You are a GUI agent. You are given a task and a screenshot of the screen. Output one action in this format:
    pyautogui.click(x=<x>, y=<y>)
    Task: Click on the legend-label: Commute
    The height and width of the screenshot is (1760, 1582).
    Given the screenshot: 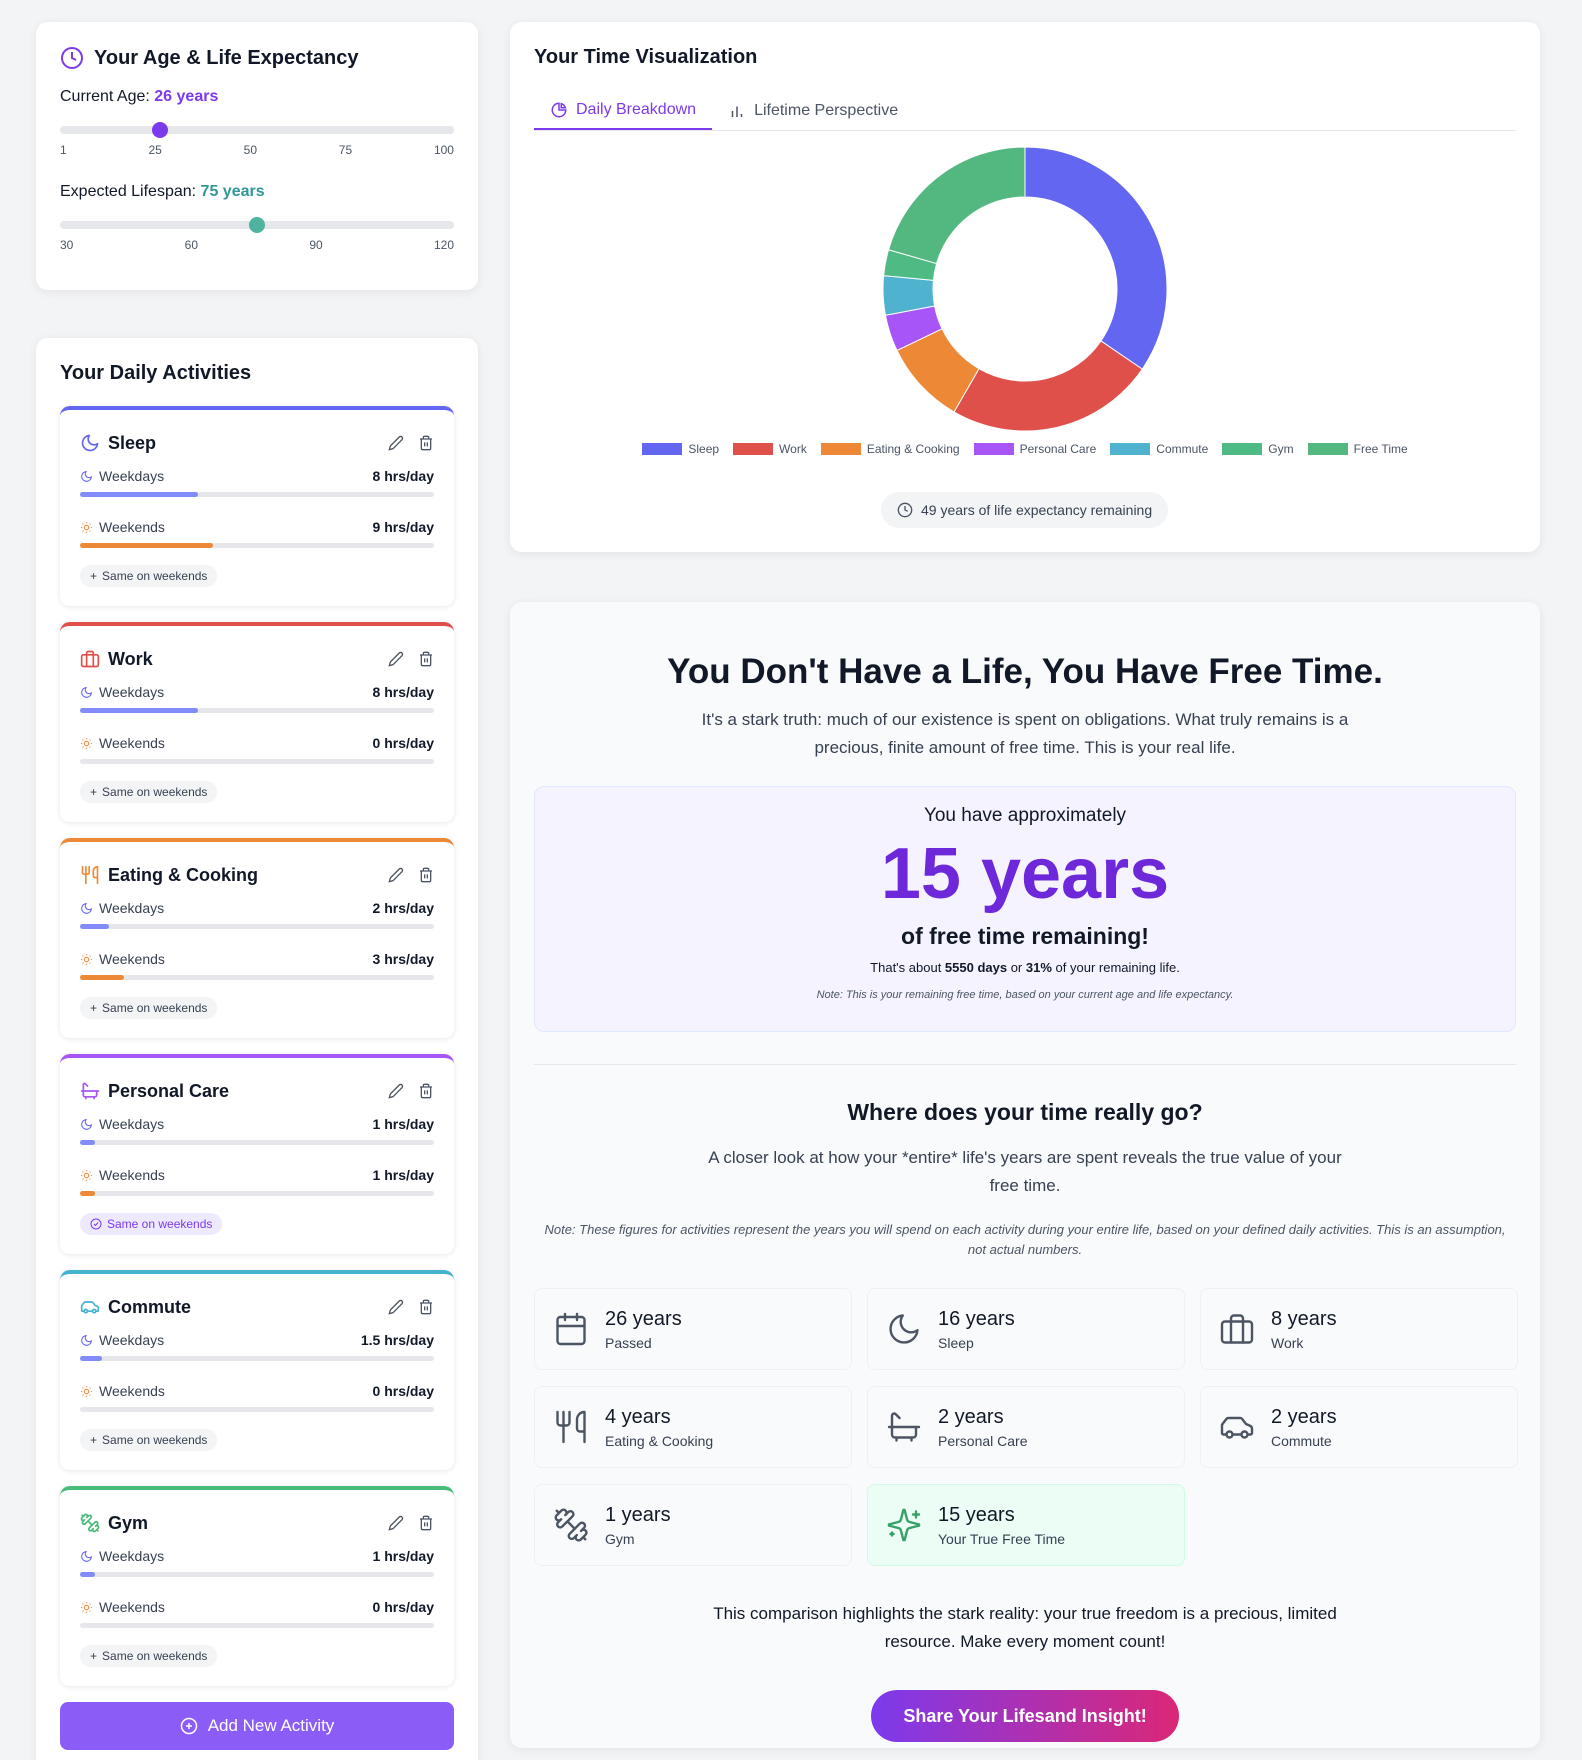 What is the action you would take?
    pyautogui.click(x=1182, y=449)
    